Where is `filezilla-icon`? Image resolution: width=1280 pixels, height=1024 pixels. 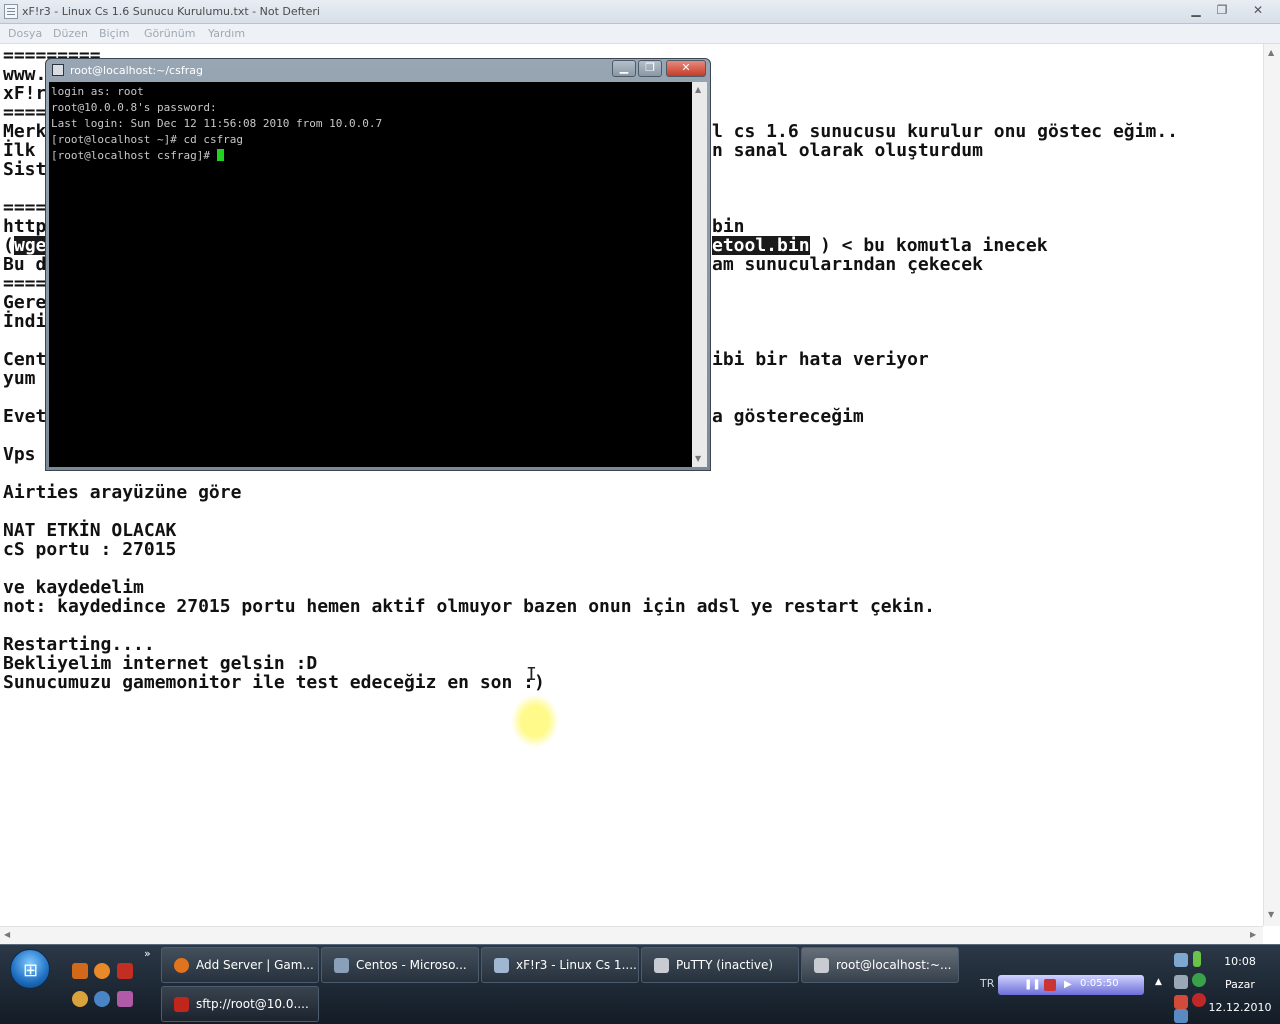
filezilla-icon is located at coordinates (181, 1004).